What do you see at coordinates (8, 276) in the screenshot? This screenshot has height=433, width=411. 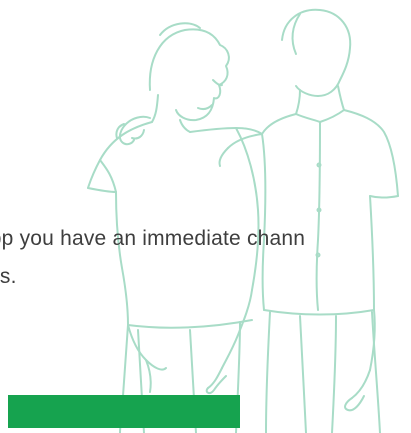 I see `body-line-2: us.` at bounding box center [8, 276].